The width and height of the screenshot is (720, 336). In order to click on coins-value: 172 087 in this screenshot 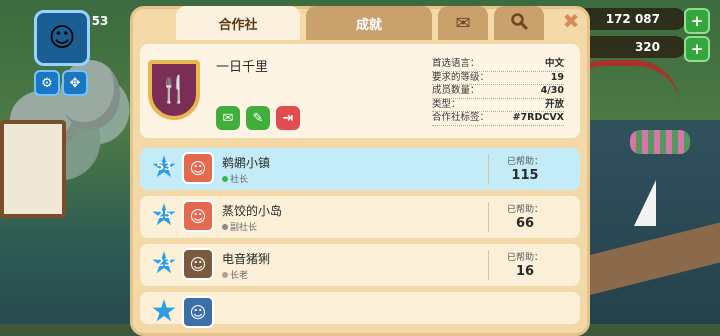, I will do `click(632, 19)`.